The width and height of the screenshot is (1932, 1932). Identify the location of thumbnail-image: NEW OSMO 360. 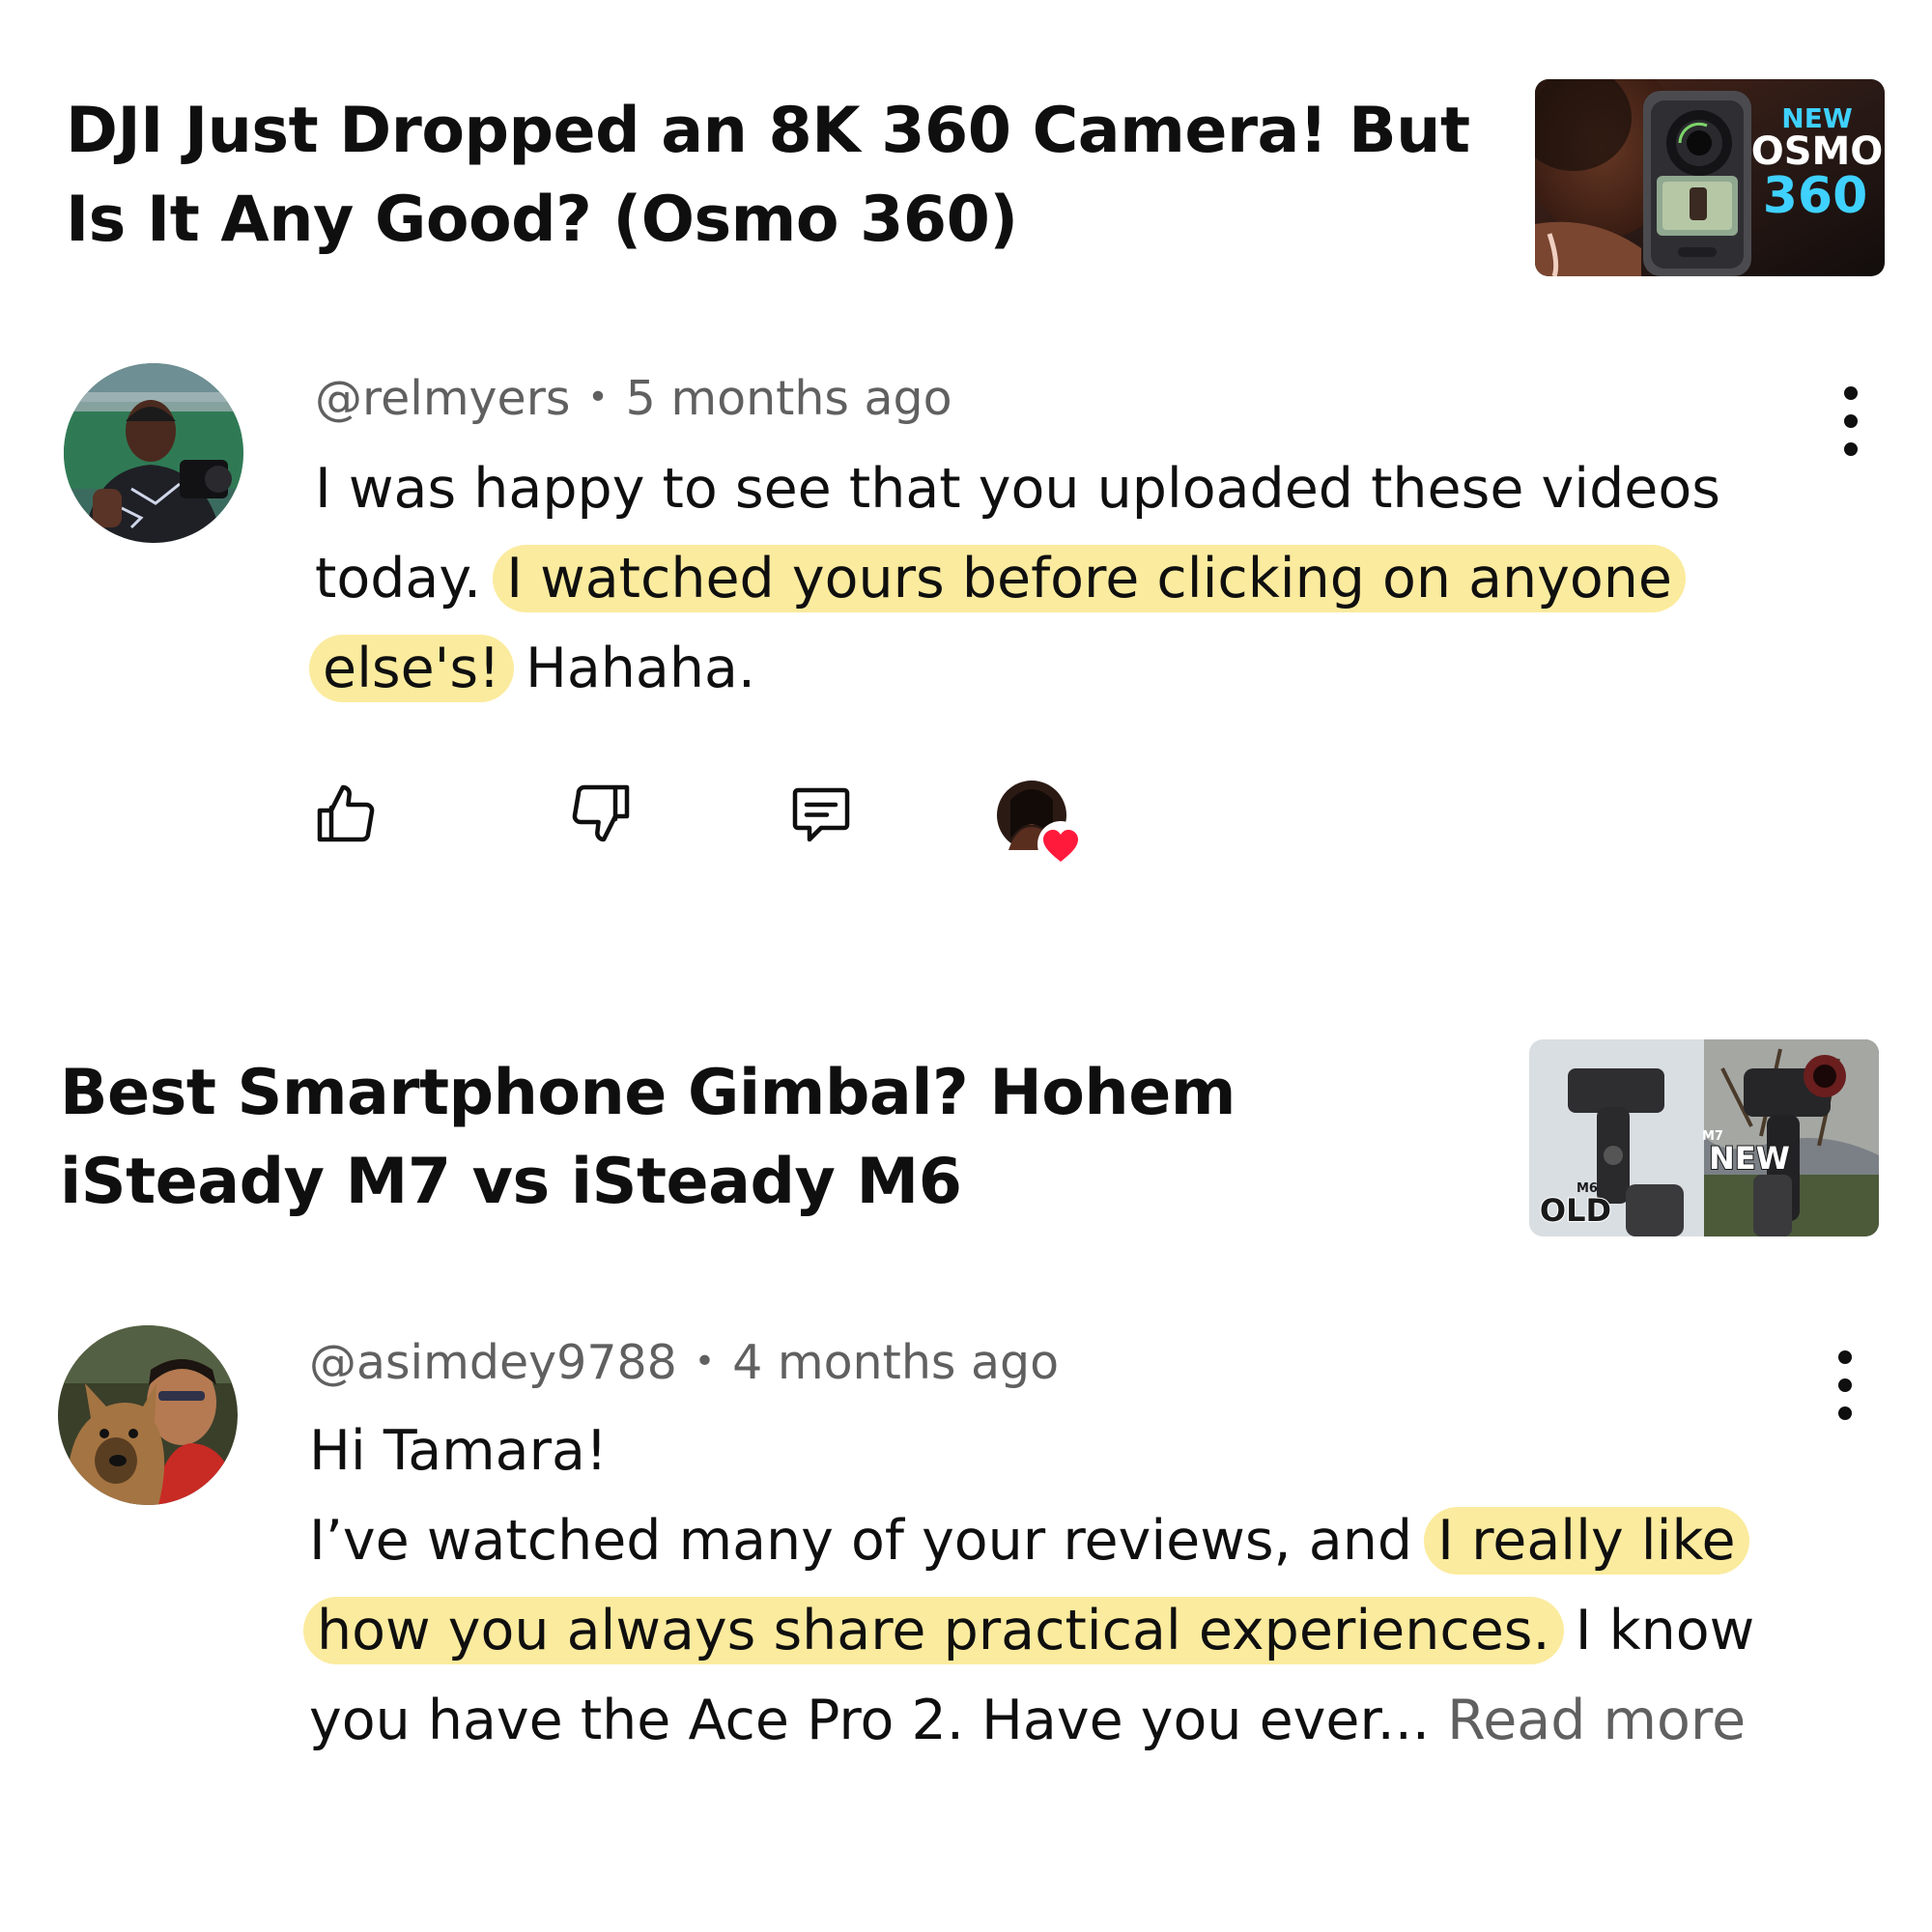
(1710, 177).